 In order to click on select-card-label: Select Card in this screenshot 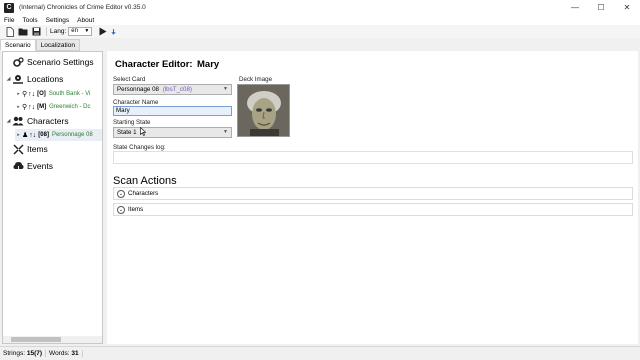, I will do `click(129, 79)`.